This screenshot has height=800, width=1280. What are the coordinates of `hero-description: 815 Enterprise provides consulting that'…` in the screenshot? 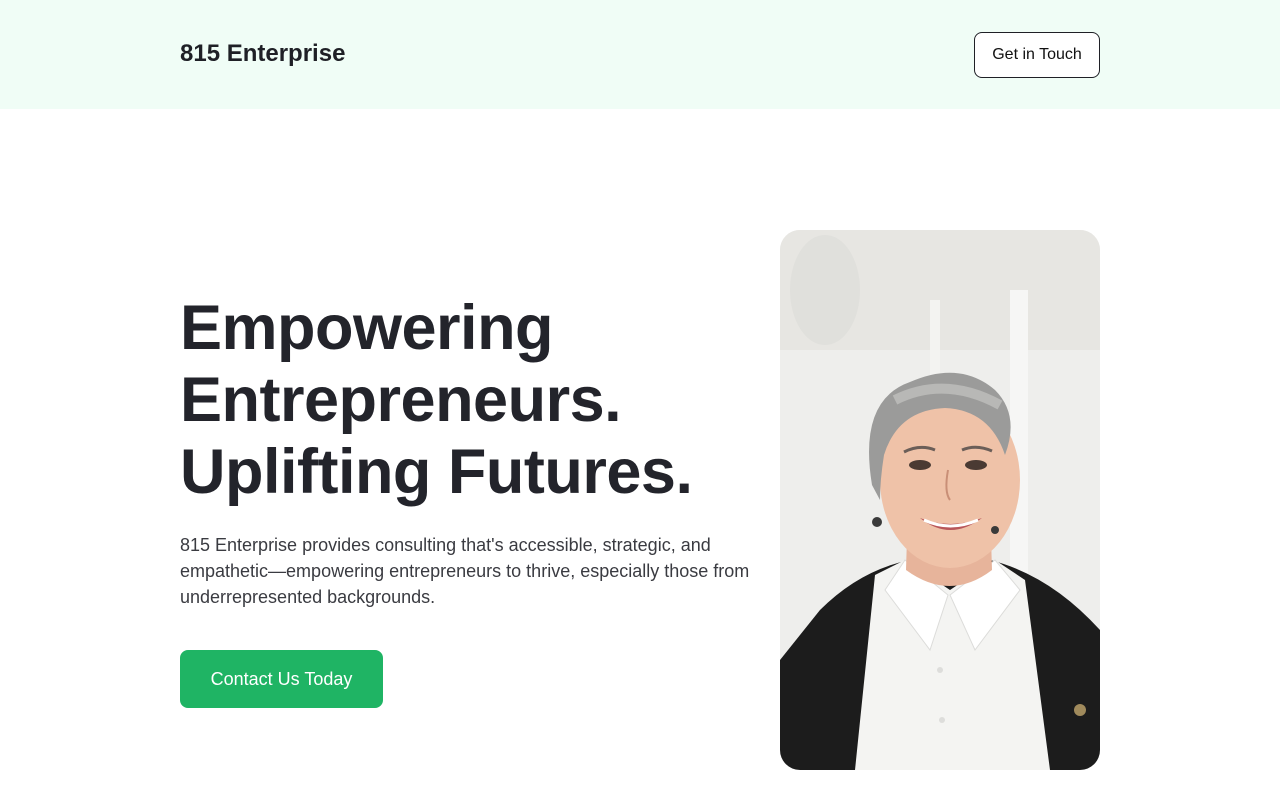 It's located at (465, 571).